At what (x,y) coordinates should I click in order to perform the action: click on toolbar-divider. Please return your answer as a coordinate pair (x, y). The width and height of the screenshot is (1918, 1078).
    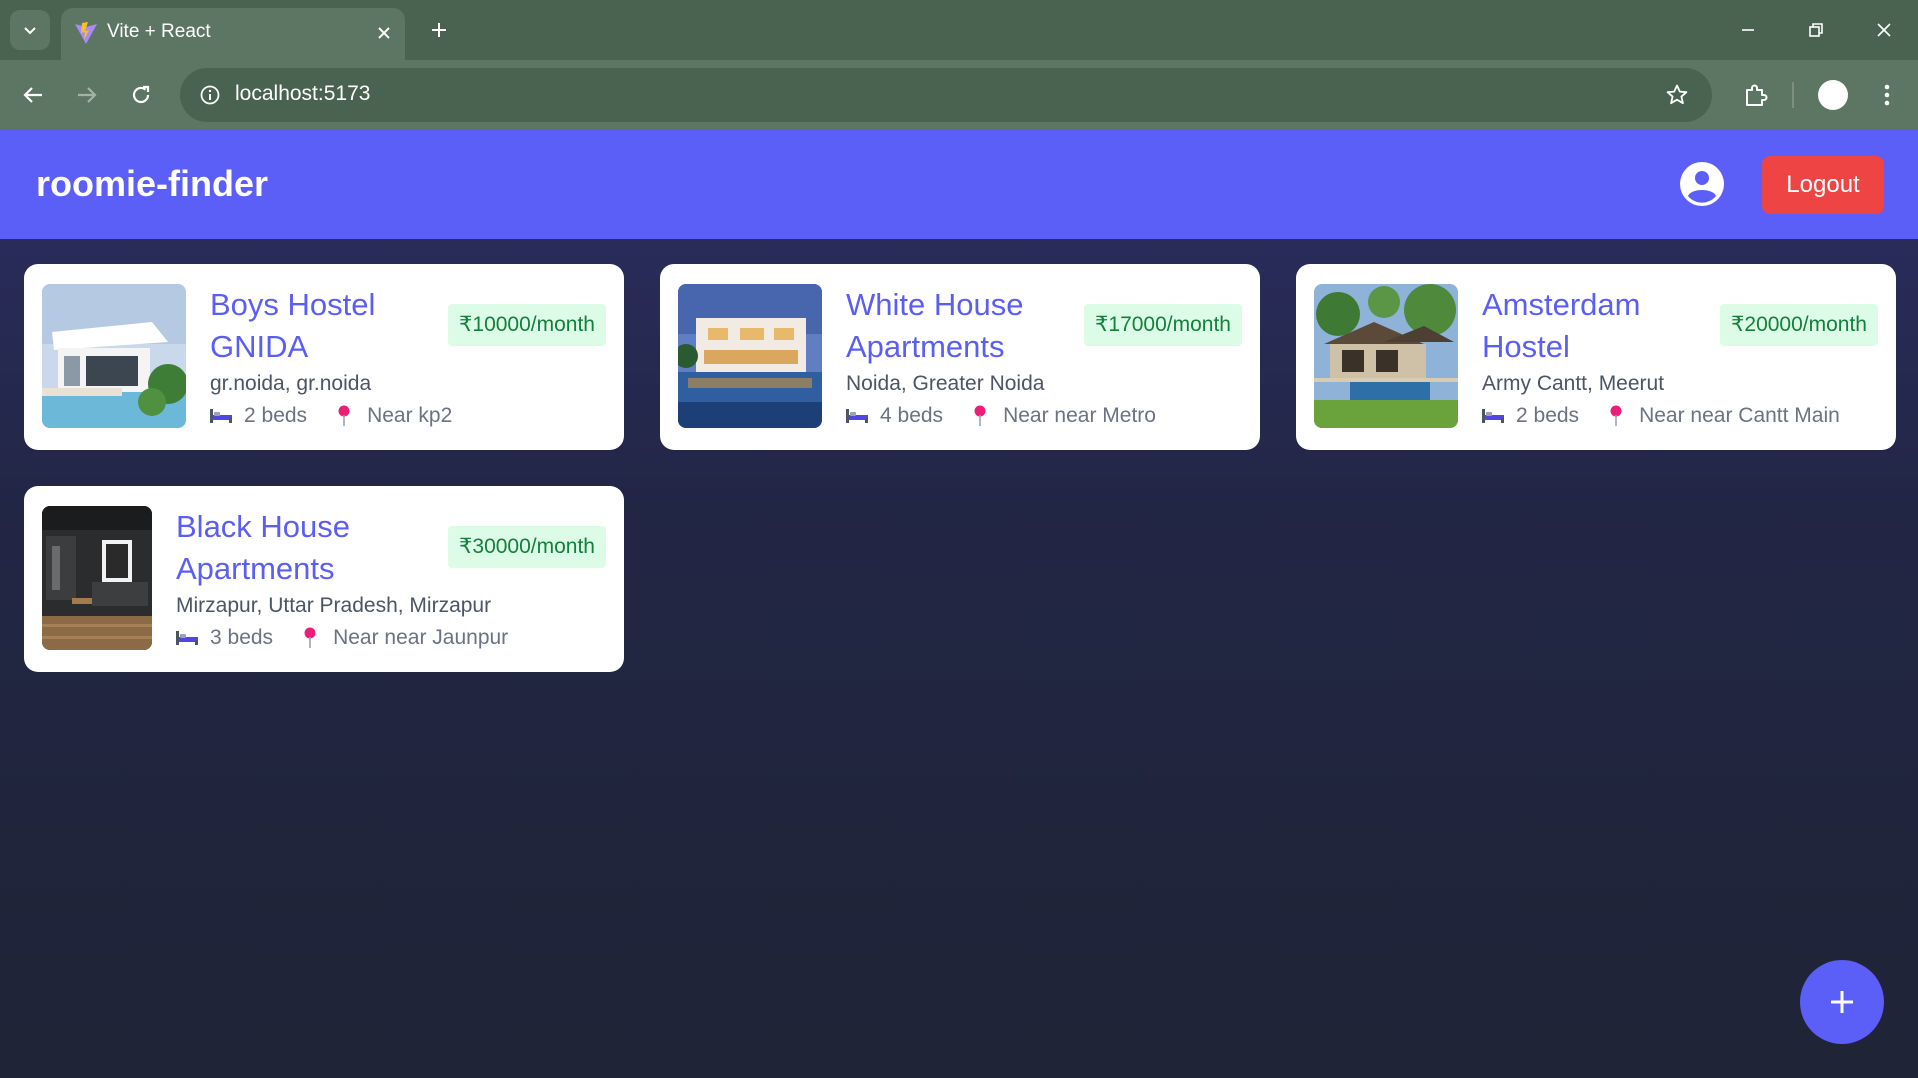
    Looking at the image, I should click on (1793, 95).